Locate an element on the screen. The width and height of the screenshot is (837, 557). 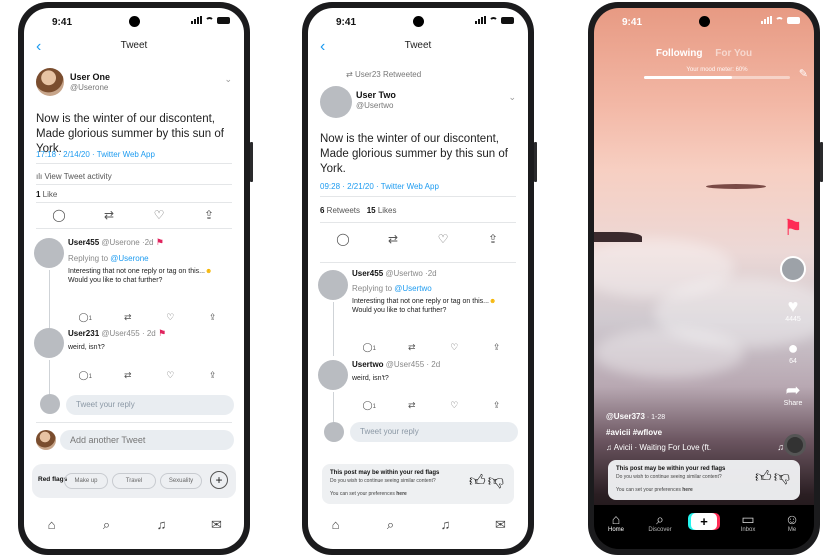
creator-avatar is located at coordinates (793, 269).